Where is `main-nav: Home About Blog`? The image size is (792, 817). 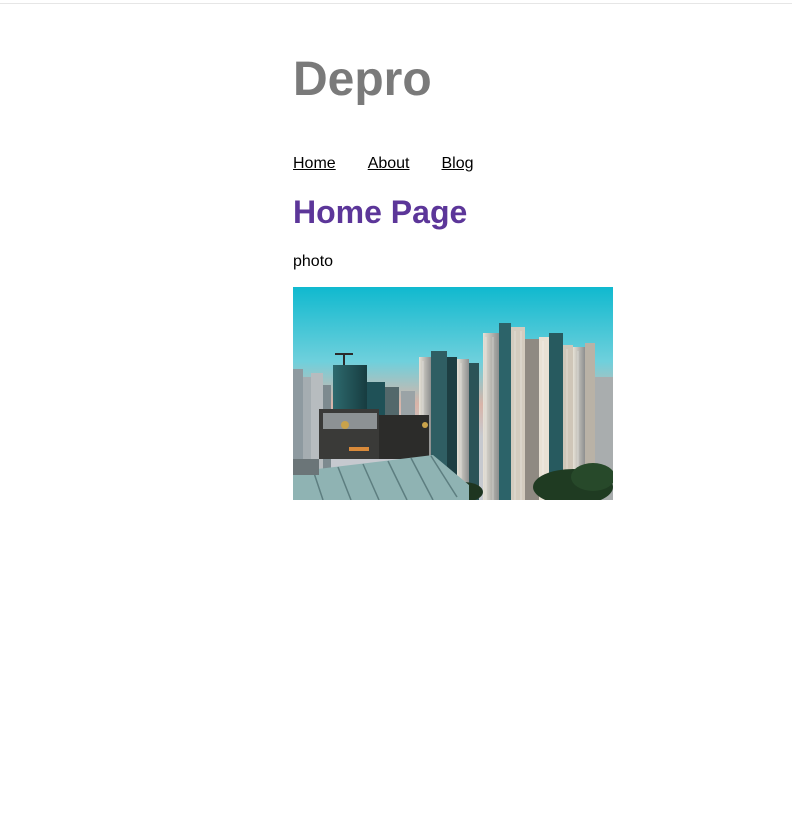
main-nav: Home About Blog is located at coordinates (399, 164).